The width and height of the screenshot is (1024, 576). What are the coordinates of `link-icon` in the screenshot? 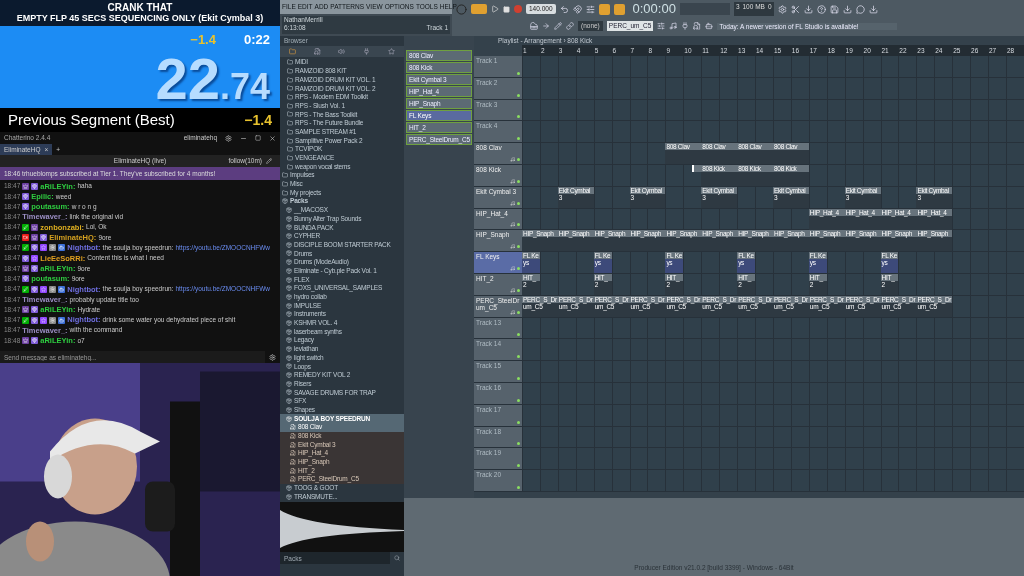 It's located at (570, 26).